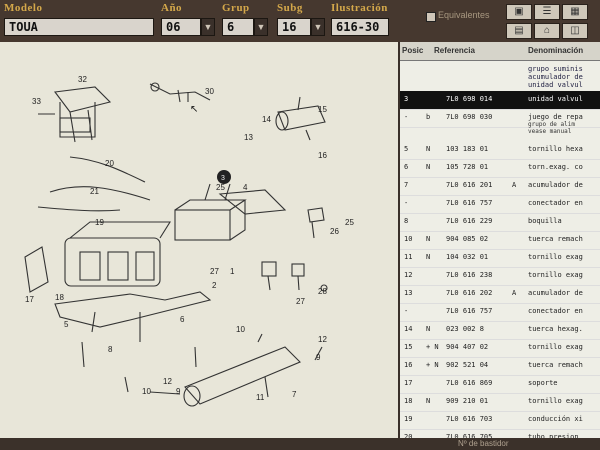 The image size is (600, 450). I want to click on table-row: 7 7L0 616 201 Aacumulador de, so click(500, 186).